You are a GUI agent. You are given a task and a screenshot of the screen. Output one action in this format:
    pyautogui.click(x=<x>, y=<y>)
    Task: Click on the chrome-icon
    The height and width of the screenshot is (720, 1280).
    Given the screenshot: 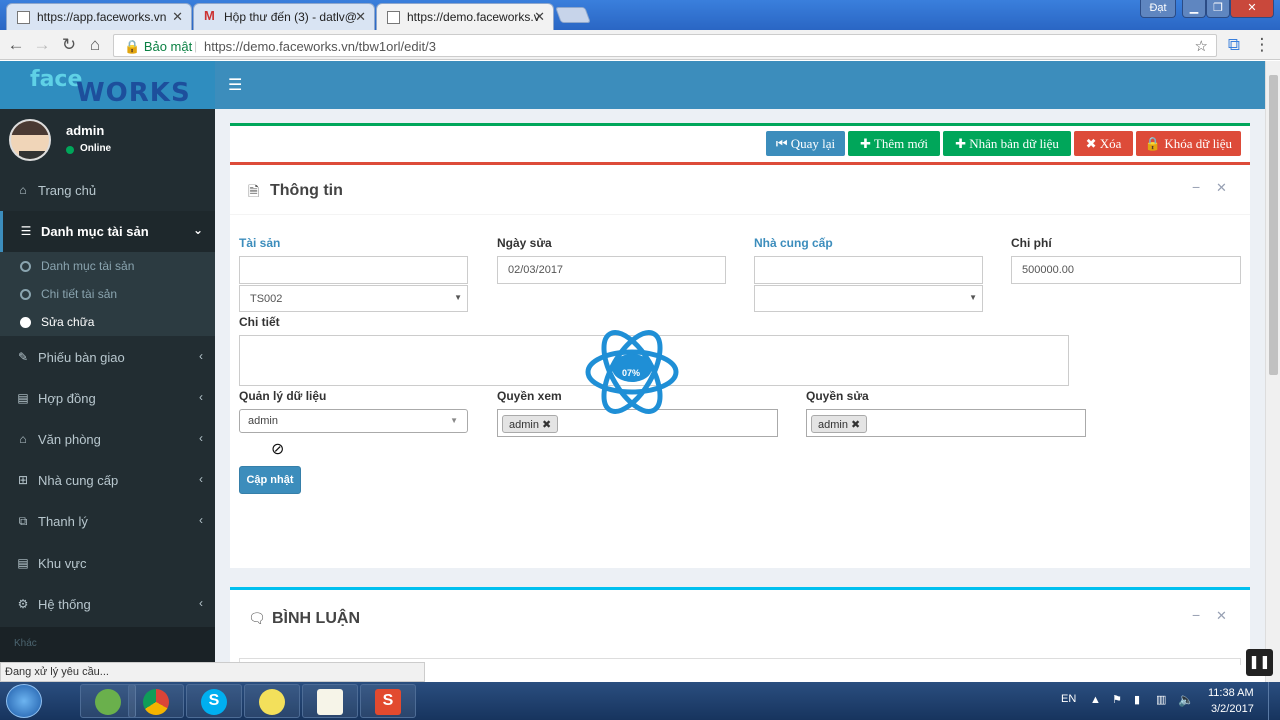 What is the action you would take?
    pyautogui.click(x=156, y=702)
    